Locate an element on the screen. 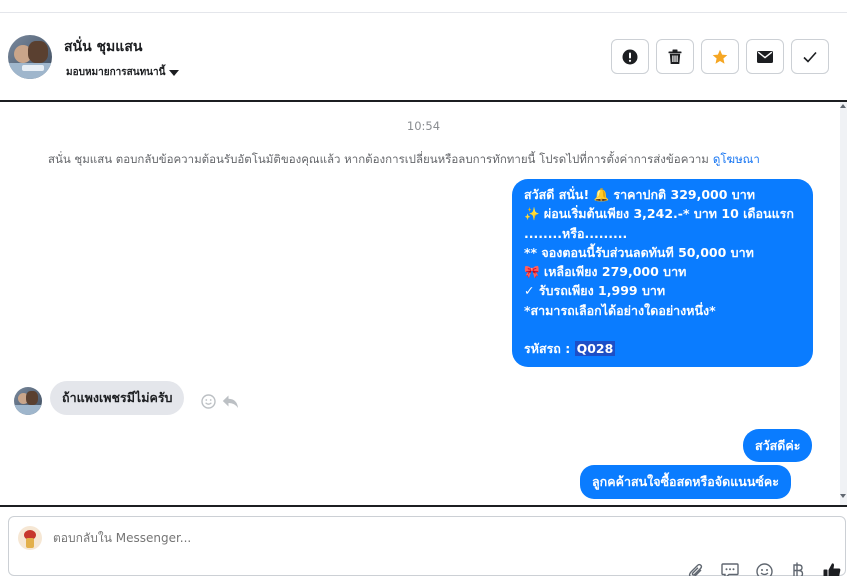  scroll-up-icon is located at coordinates (843, 106).